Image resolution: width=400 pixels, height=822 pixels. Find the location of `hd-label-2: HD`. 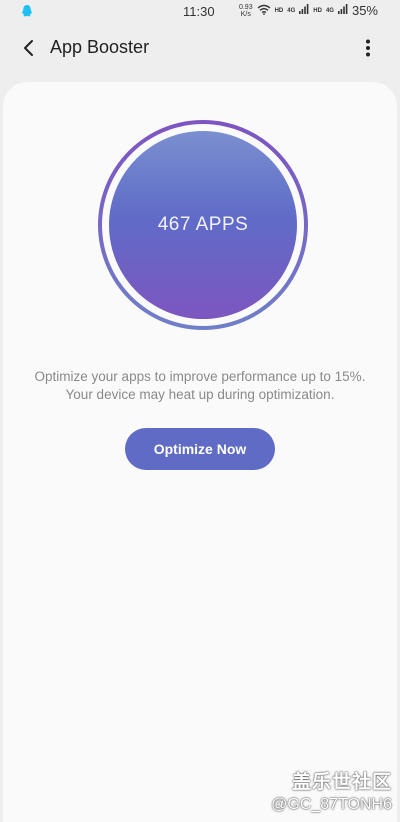

hd-label-2: HD is located at coordinates (317, 10).